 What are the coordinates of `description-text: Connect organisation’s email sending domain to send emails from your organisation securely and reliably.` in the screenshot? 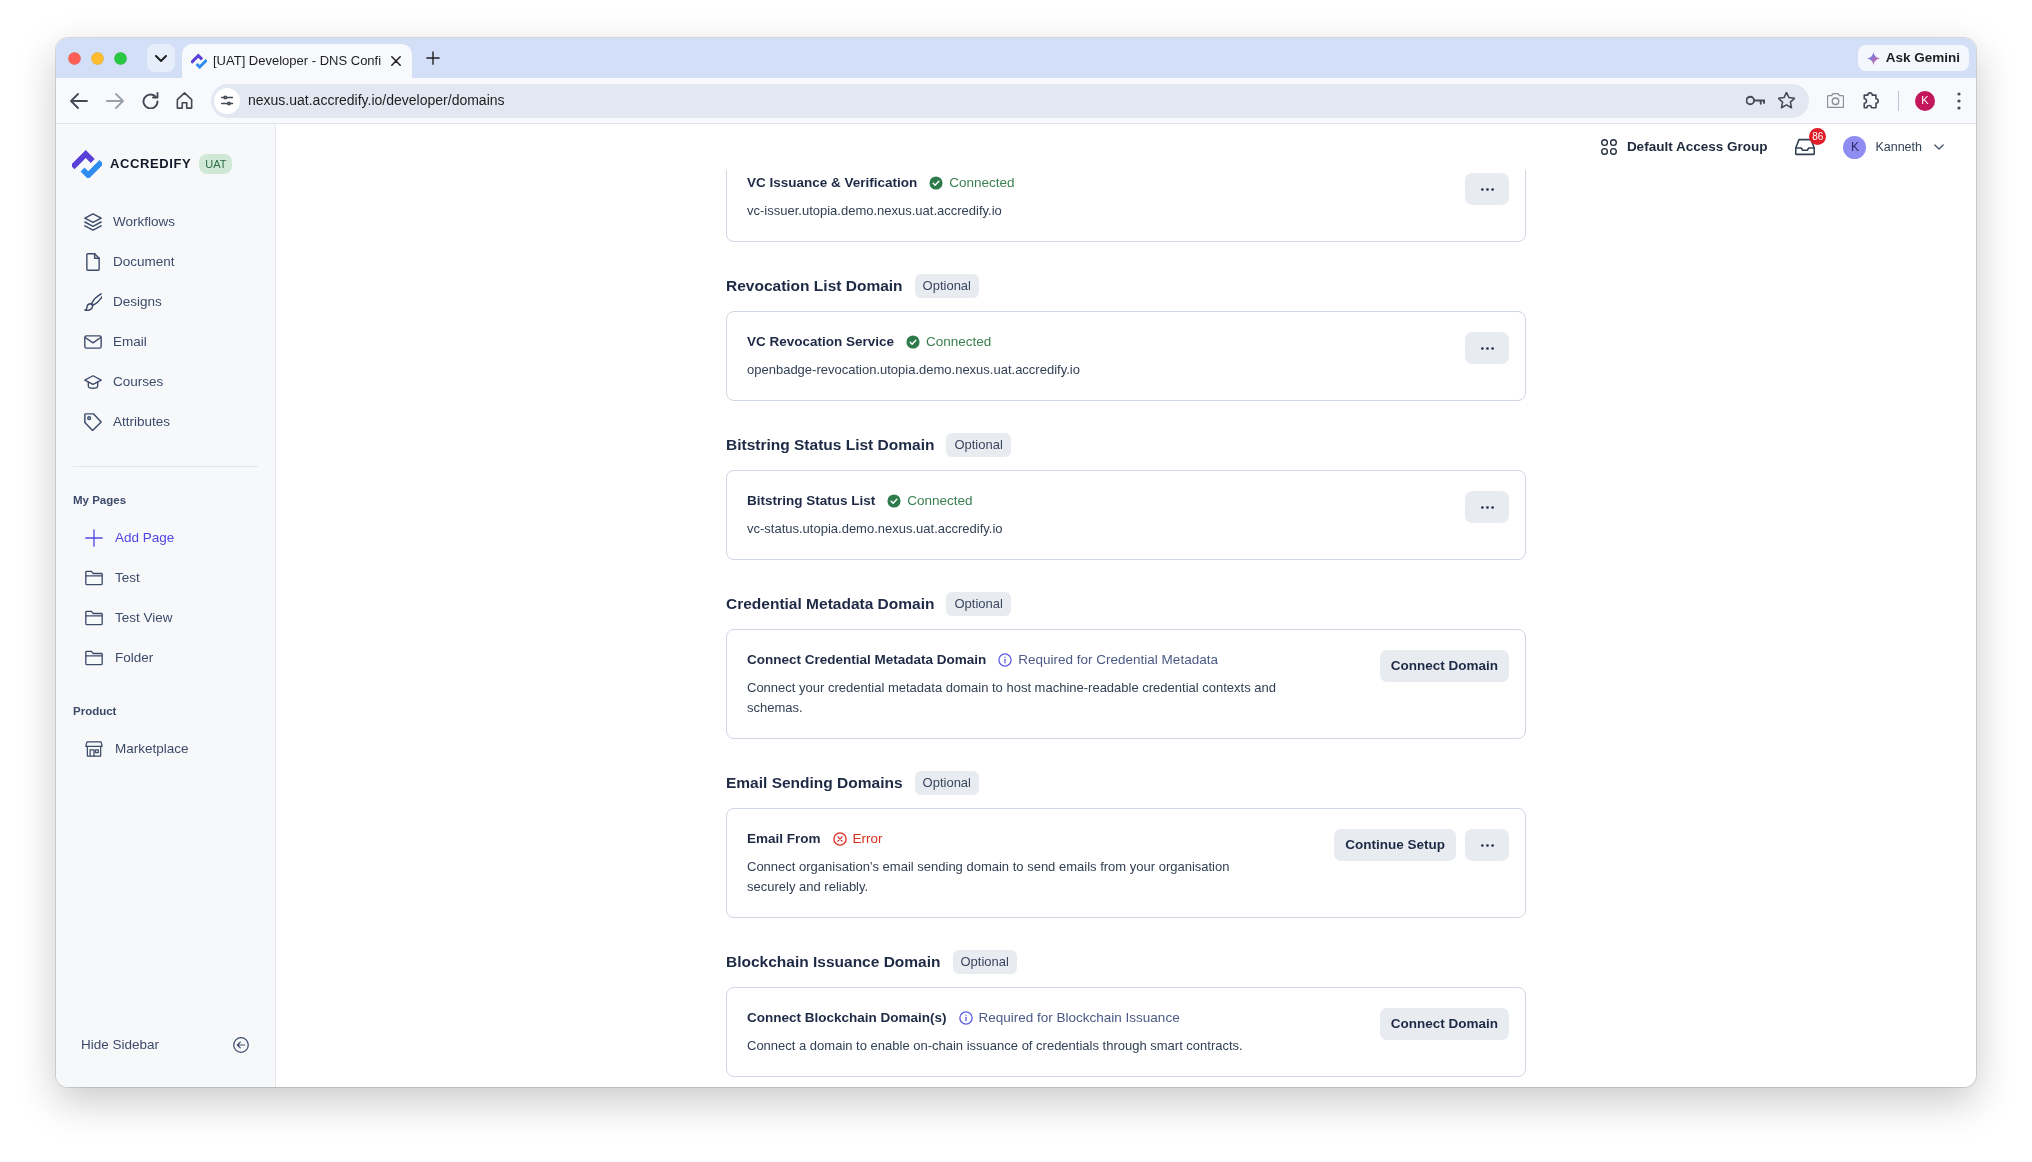 It's located at (989, 877).